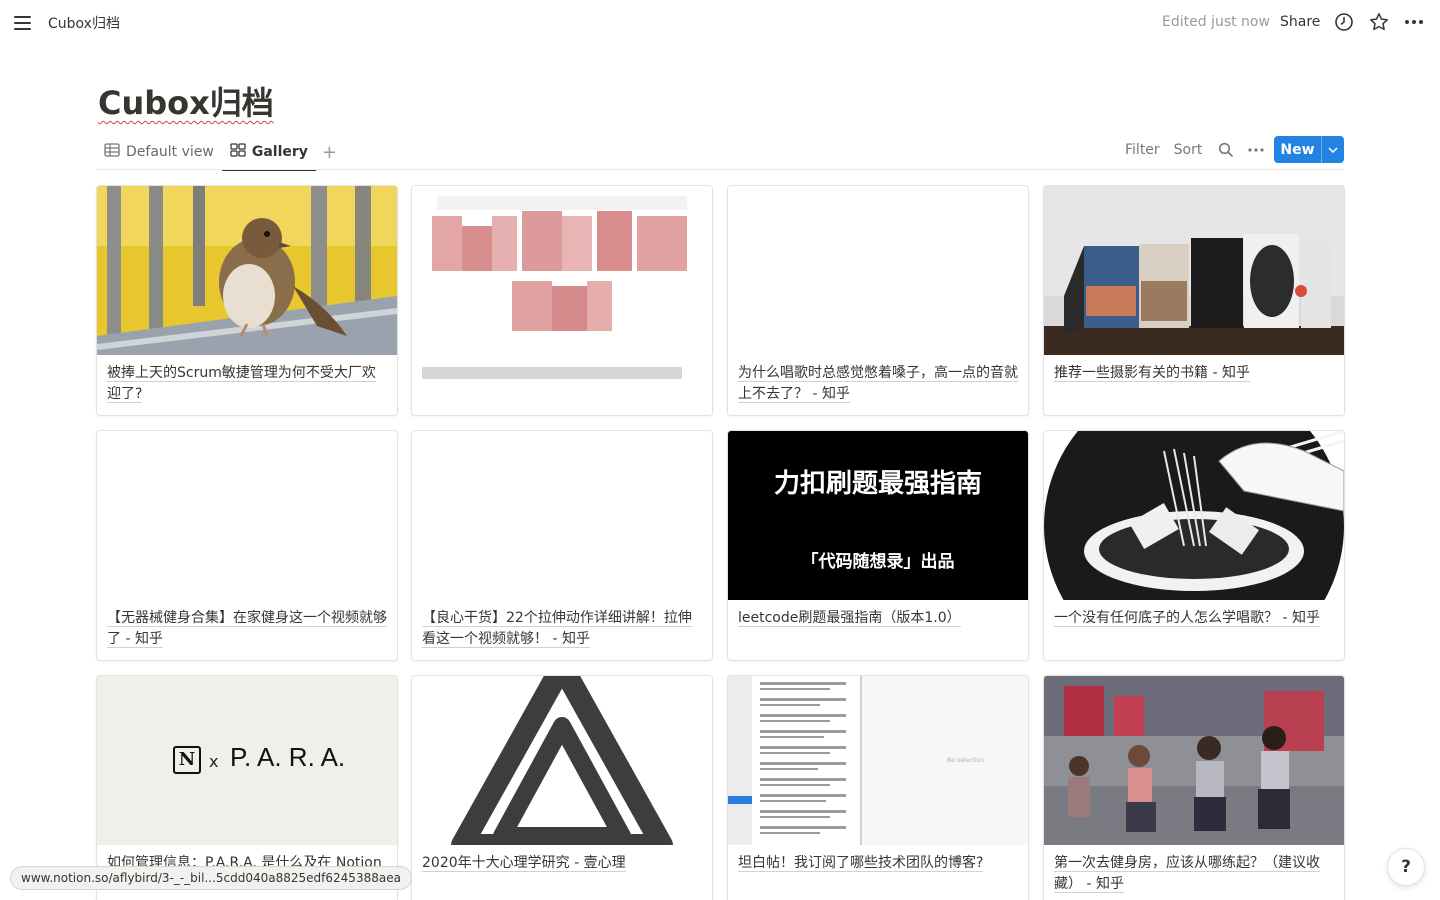  I want to click on edited-status: Edited just now, so click(1216, 22).